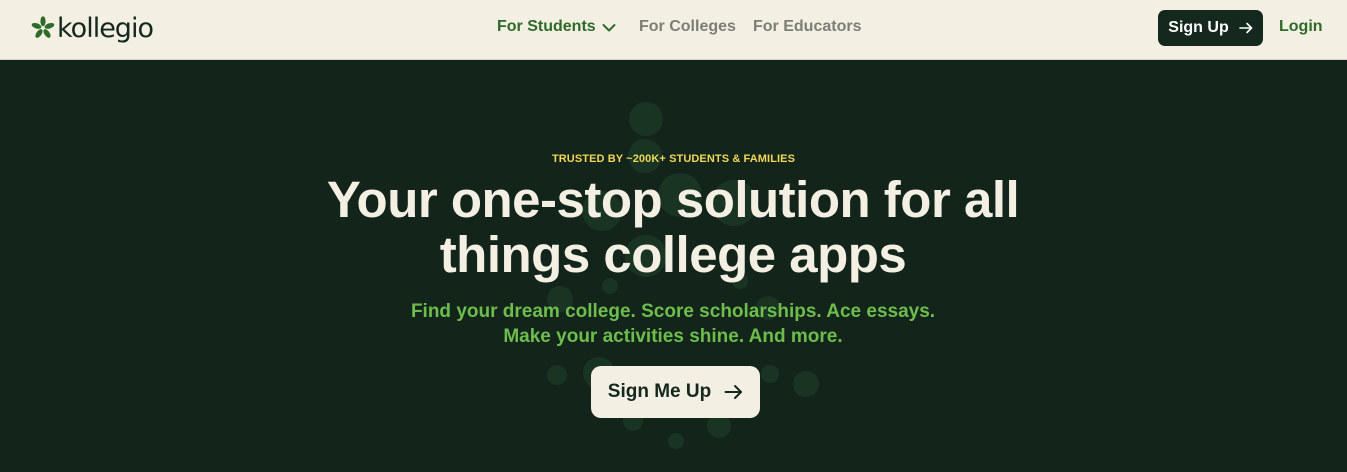  What do you see at coordinates (807, 27) in the screenshot?
I see `nav-for-educators: For Educators` at bounding box center [807, 27].